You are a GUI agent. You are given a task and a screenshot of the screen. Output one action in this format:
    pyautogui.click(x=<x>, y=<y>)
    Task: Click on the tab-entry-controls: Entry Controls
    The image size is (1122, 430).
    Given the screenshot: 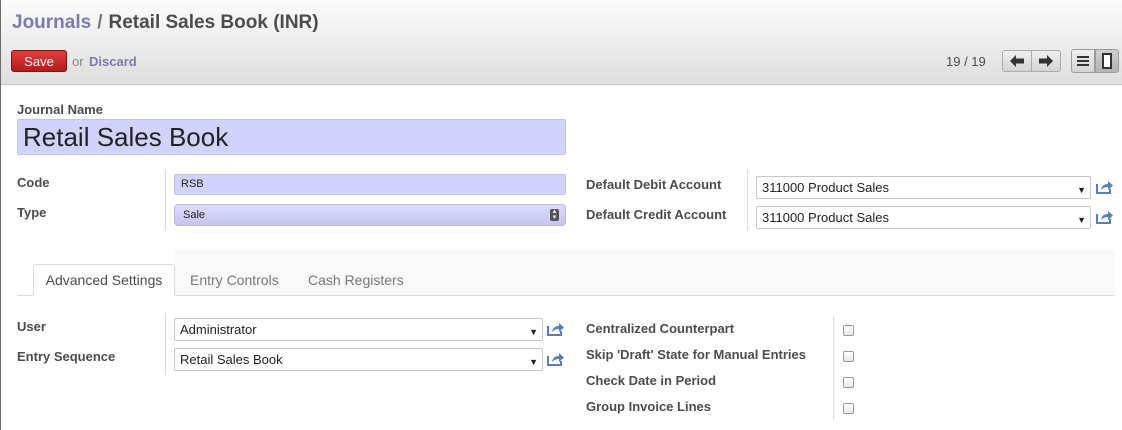 What is the action you would take?
    pyautogui.click(x=234, y=280)
    